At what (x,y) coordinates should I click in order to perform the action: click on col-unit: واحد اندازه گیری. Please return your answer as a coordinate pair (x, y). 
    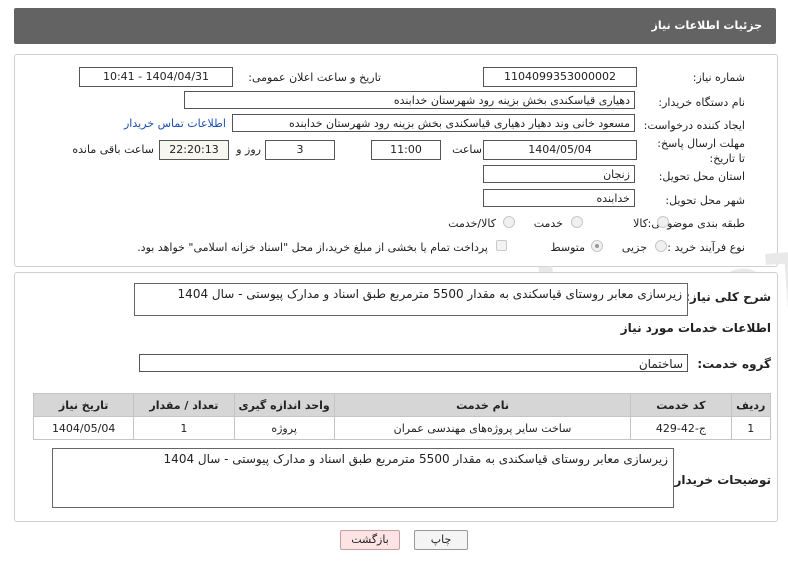
    Looking at the image, I should click on (284, 405).